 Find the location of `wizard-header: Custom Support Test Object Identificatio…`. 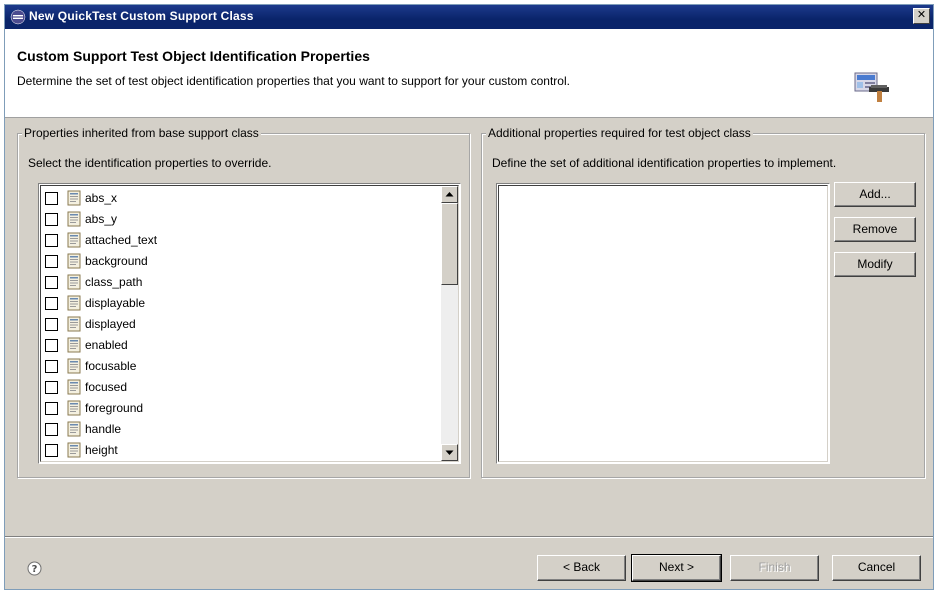

wizard-header: Custom Support Test Object Identificatio… is located at coordinates (469, 73).